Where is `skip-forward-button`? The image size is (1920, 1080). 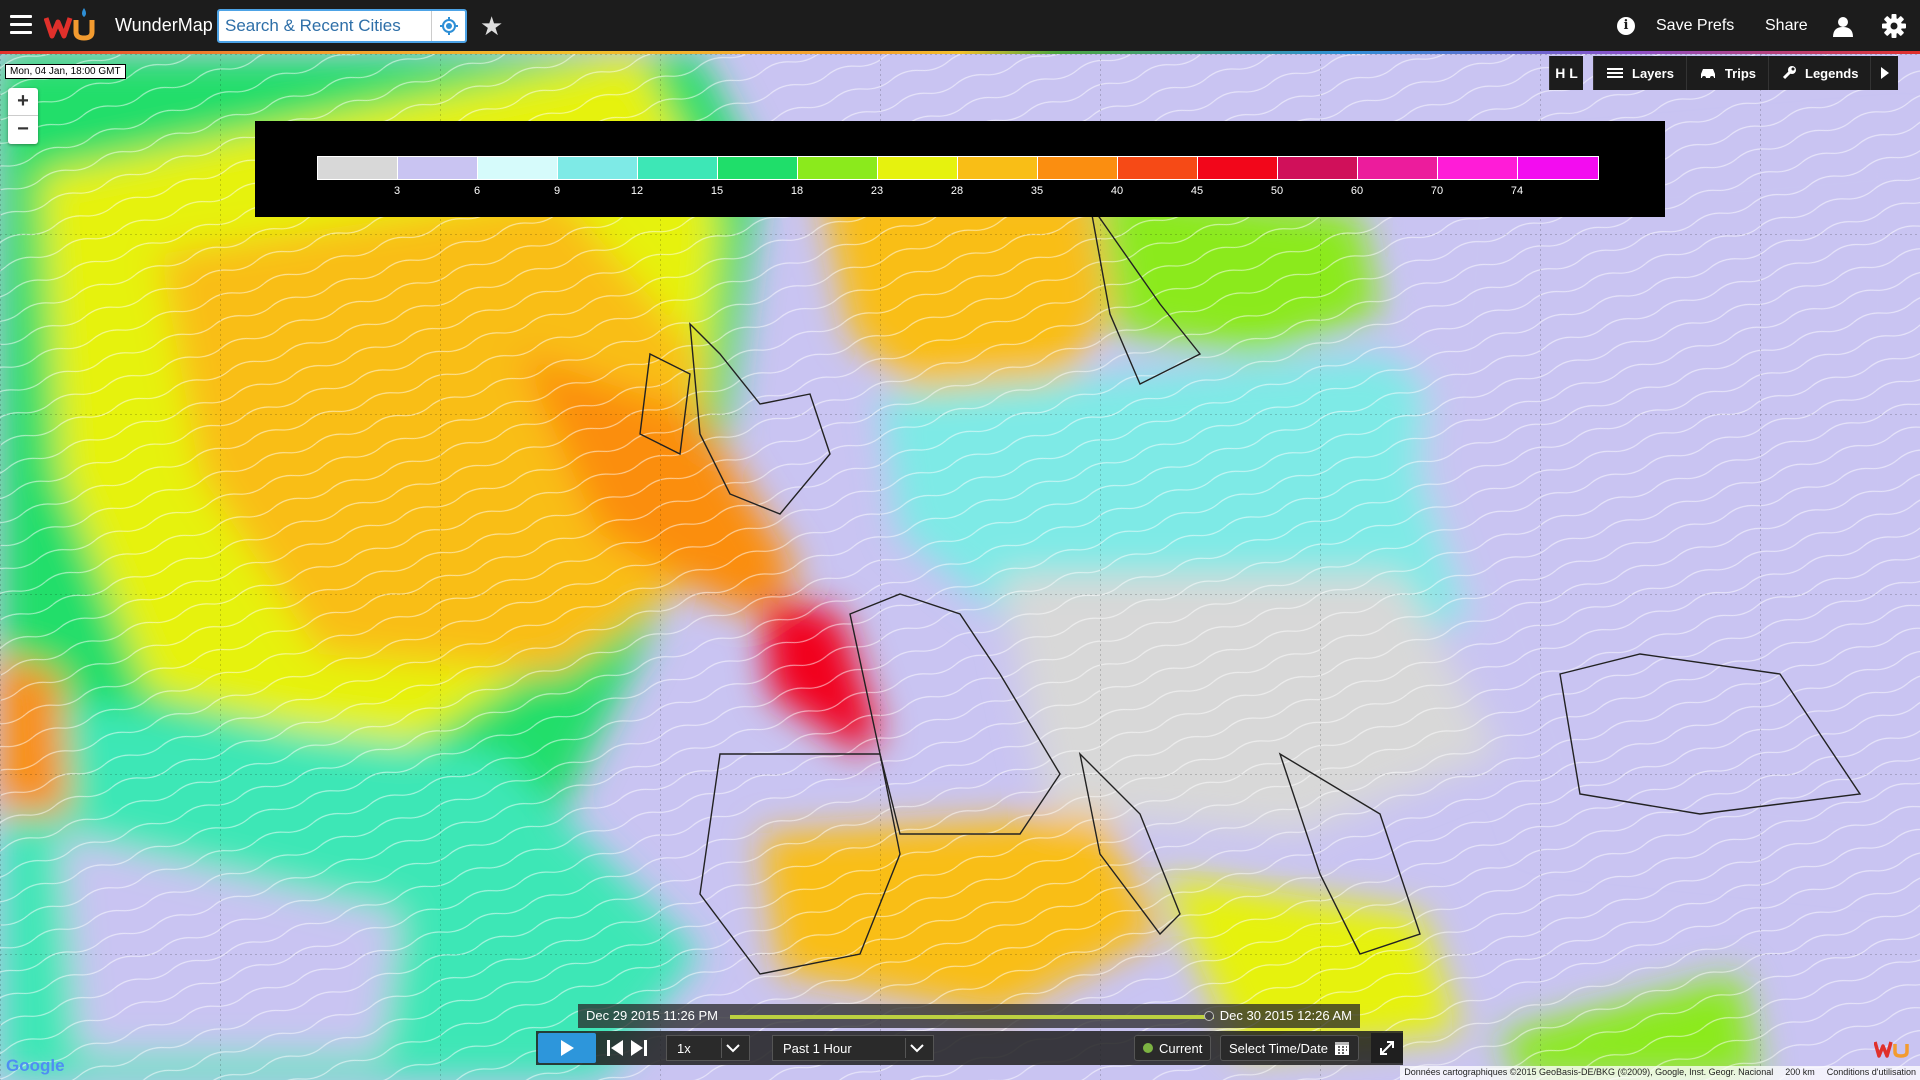 skip-forward-button is located at coordinates (638, 1048).